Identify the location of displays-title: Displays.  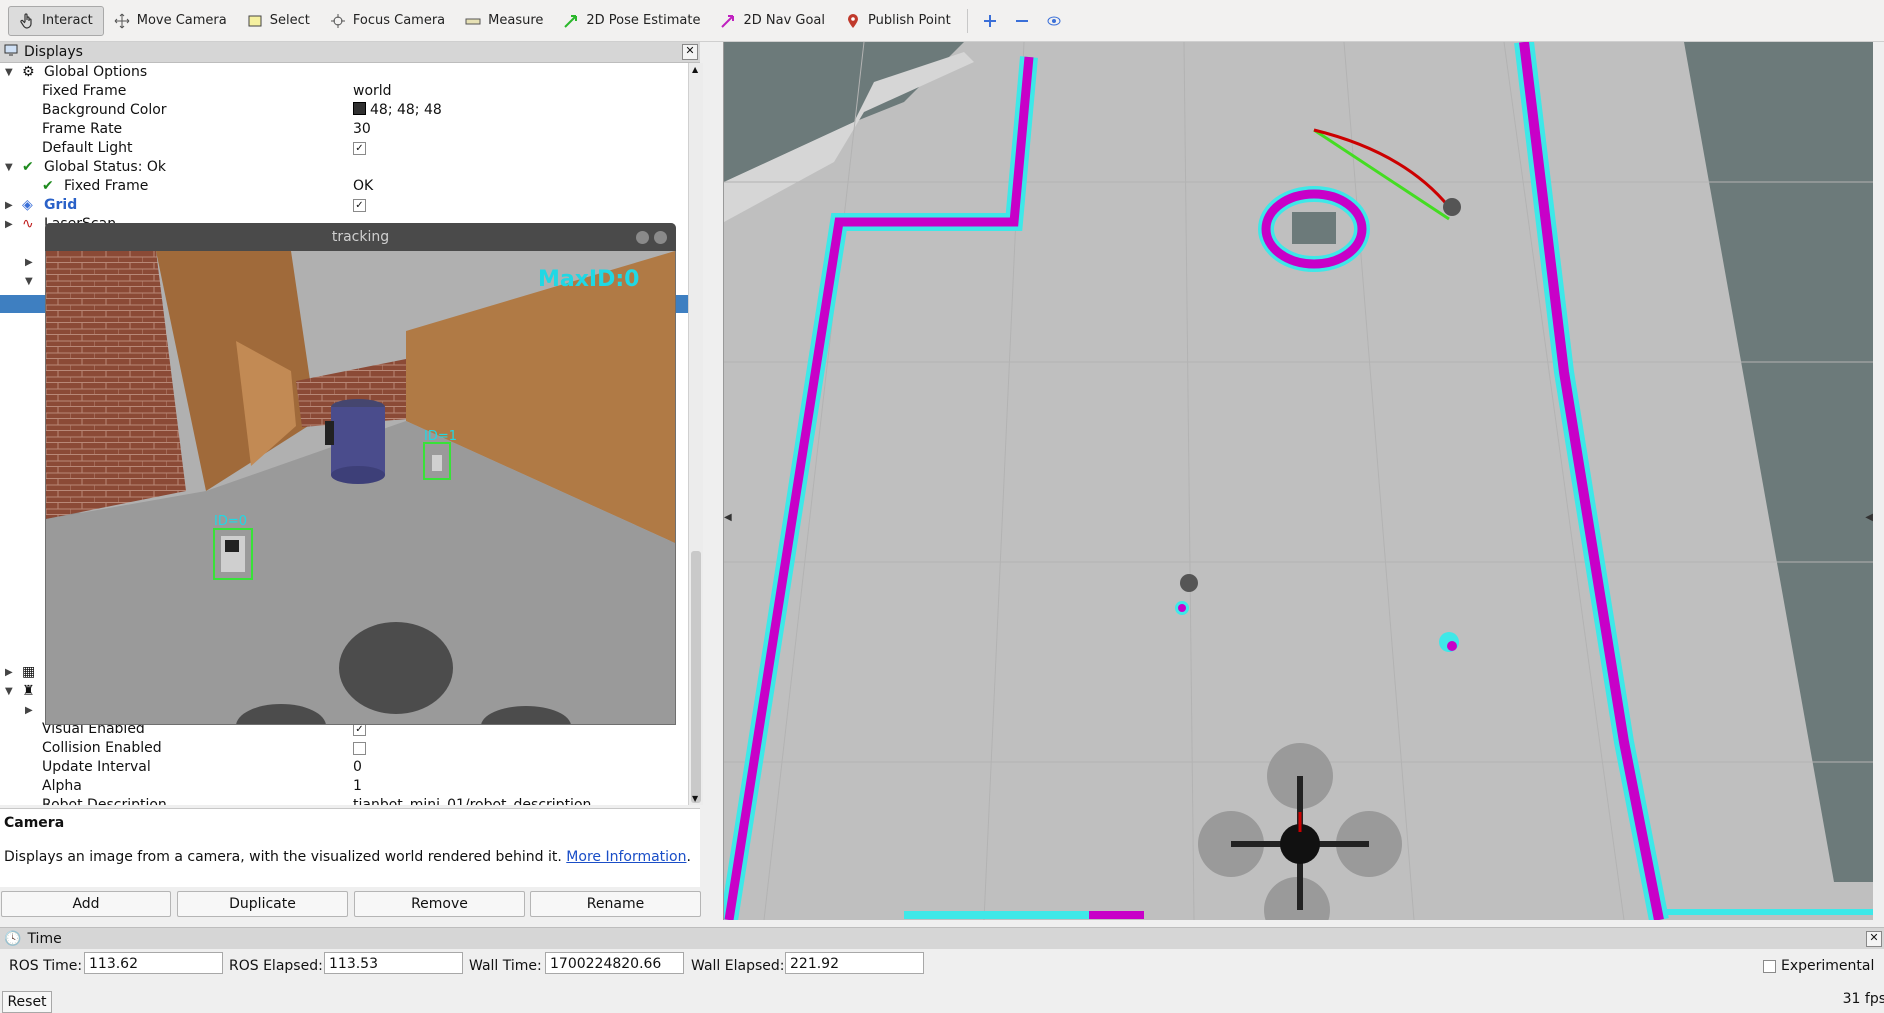
(53, 52).